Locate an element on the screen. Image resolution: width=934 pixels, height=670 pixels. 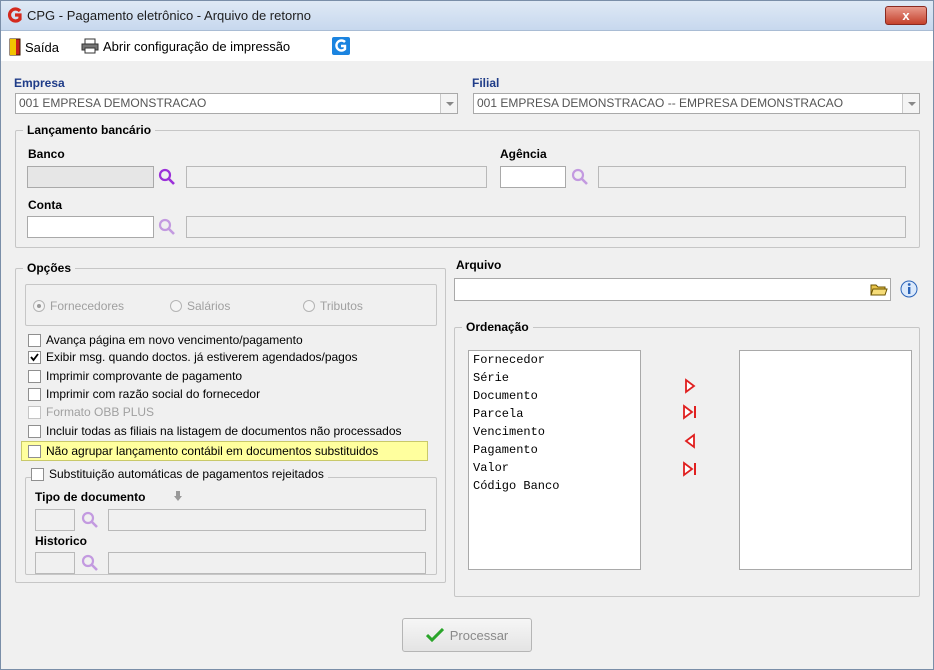
historico-name-field is located at coordinates (267, 563).